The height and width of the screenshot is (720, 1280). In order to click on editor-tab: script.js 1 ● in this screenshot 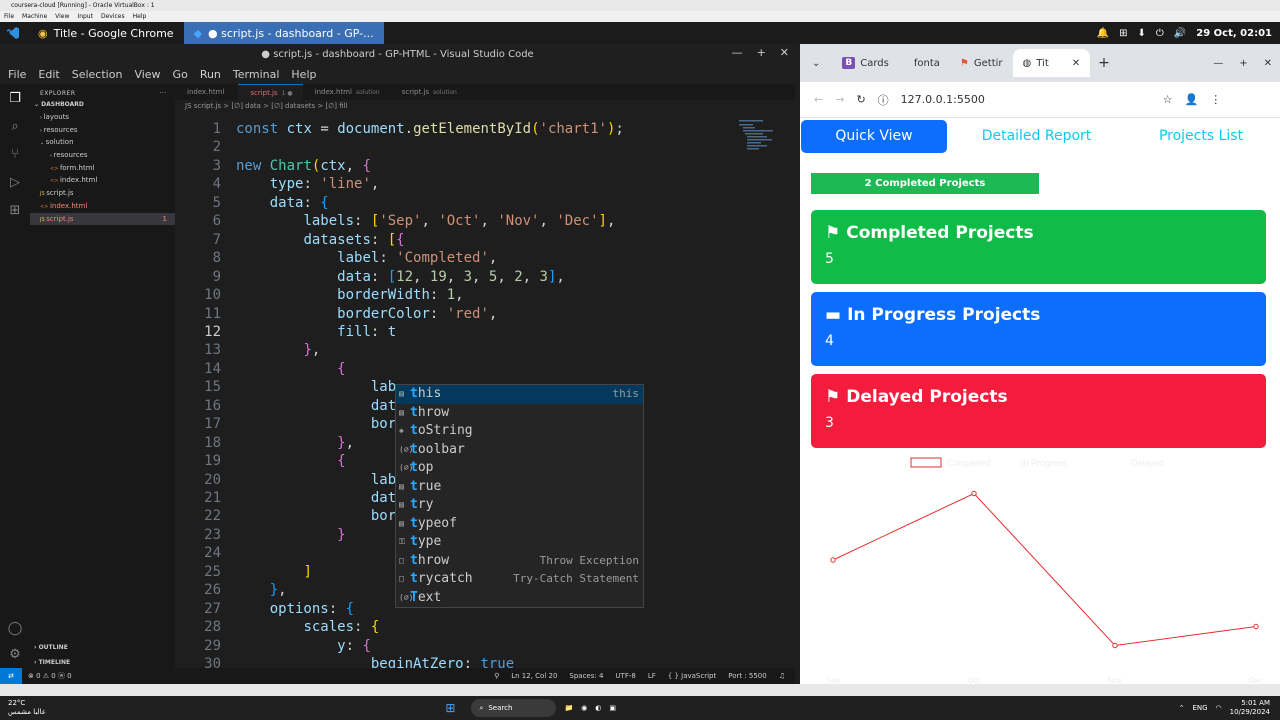, I will do `click(270, 92)`.